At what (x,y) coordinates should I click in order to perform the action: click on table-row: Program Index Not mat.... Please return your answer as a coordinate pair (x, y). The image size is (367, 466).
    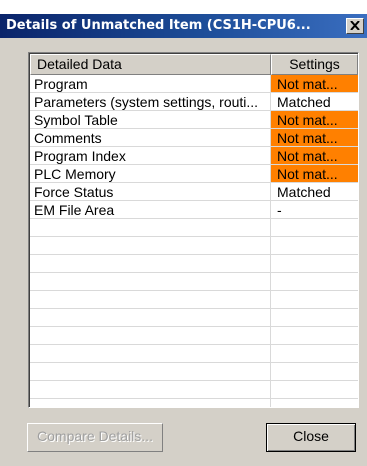
    Looking at the image, I should click on (194, 156).